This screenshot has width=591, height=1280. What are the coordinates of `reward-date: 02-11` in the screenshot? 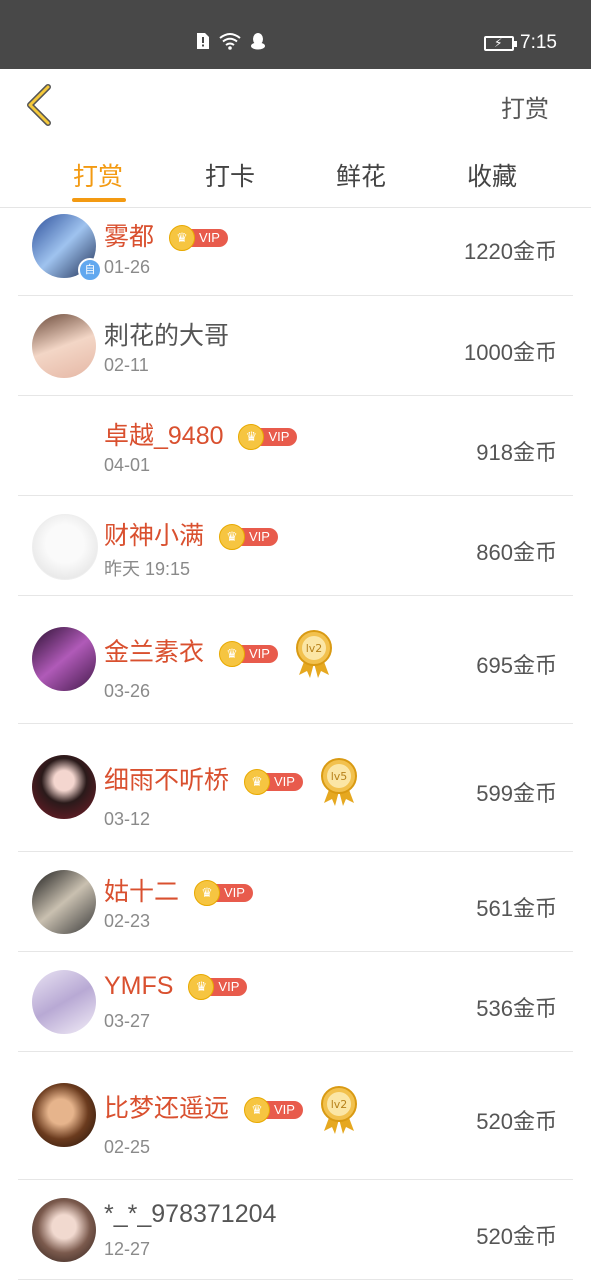 It's located at (126, 365).